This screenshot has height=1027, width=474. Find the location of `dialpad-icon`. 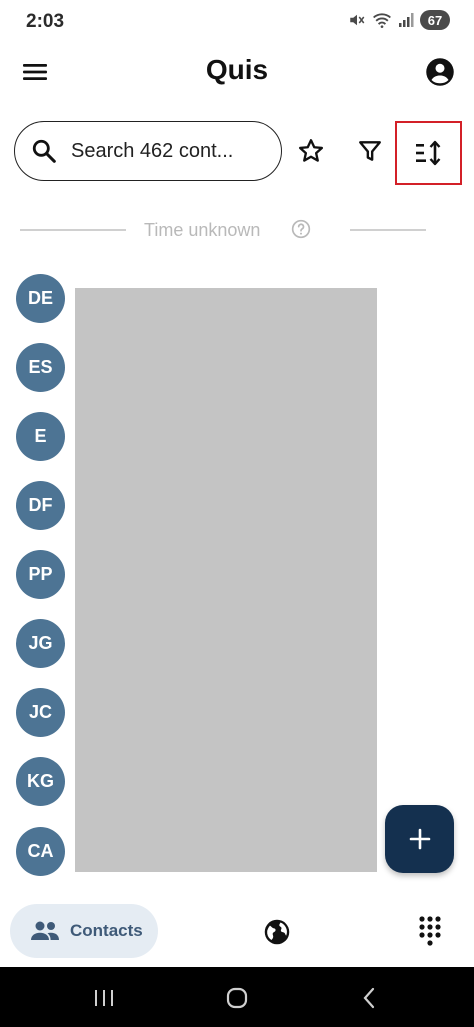

dialpad-icon is located at coordinates (430, 931).